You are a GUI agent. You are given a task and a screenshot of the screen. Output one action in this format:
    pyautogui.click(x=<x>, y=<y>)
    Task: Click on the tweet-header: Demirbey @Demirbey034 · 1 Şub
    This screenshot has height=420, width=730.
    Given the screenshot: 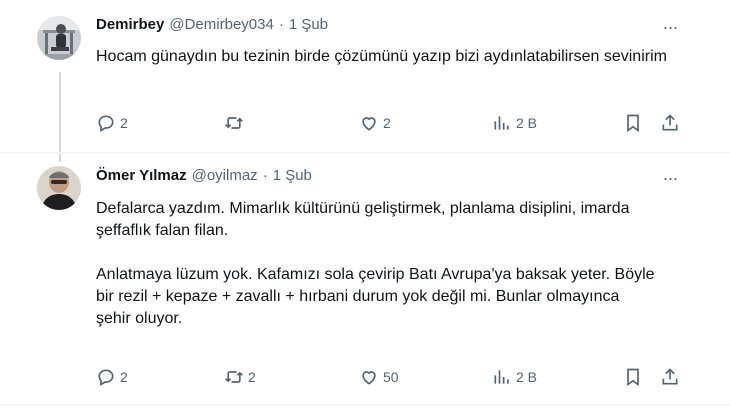 What is the action you would take?
    pyautogui.click(x=212, y=24)
    